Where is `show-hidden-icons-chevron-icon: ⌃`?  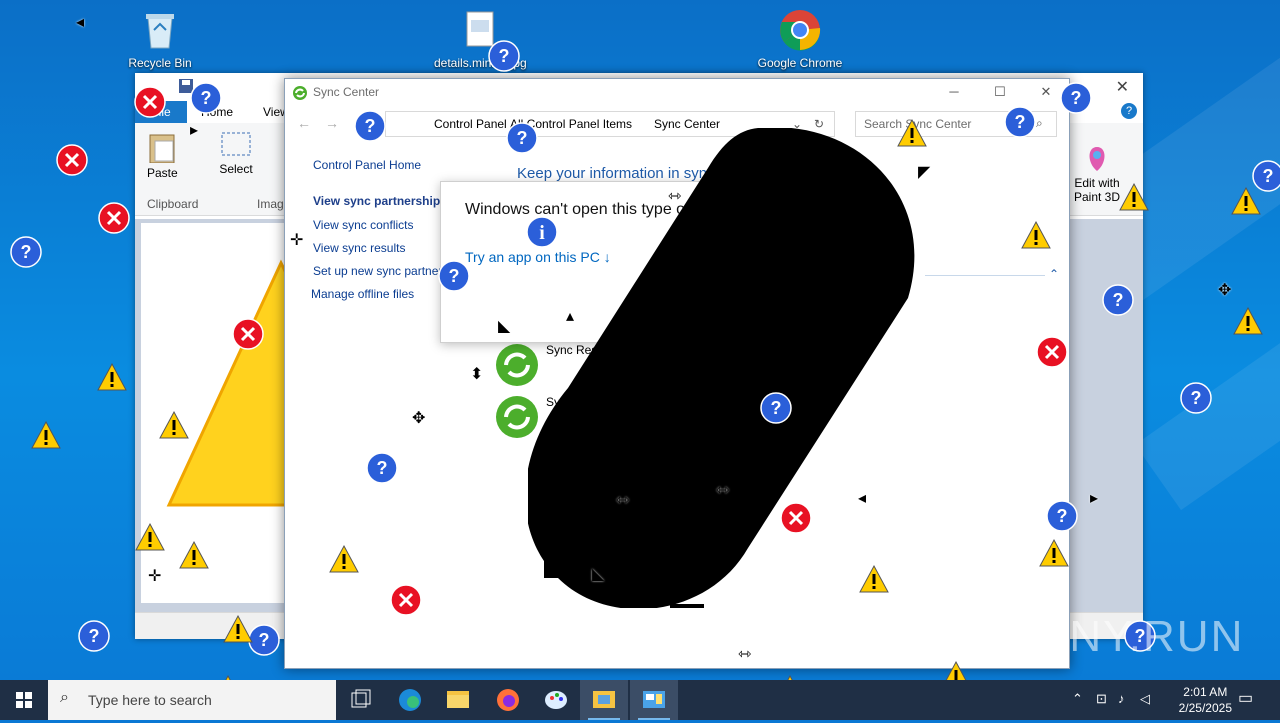
show-hidden-icons-chevron-icon: ⌃ is located at coordinates (1077, 699).